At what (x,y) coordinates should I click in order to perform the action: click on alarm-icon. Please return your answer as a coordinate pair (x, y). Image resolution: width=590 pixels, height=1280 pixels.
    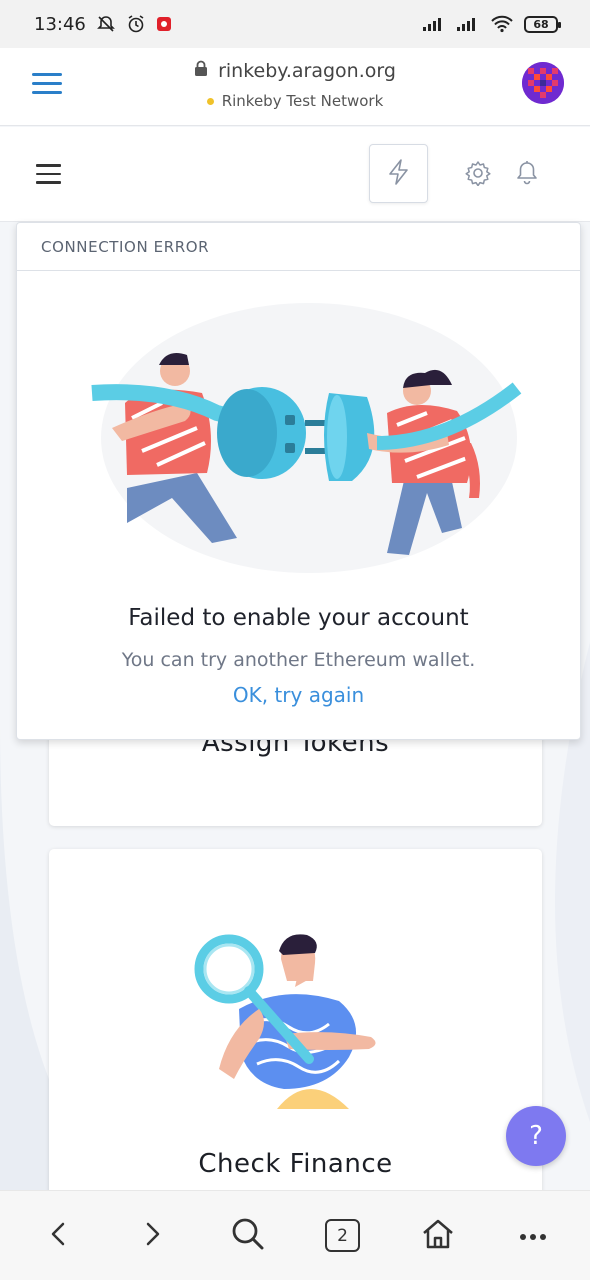
    Looking at the image, I should click on (136, 24).